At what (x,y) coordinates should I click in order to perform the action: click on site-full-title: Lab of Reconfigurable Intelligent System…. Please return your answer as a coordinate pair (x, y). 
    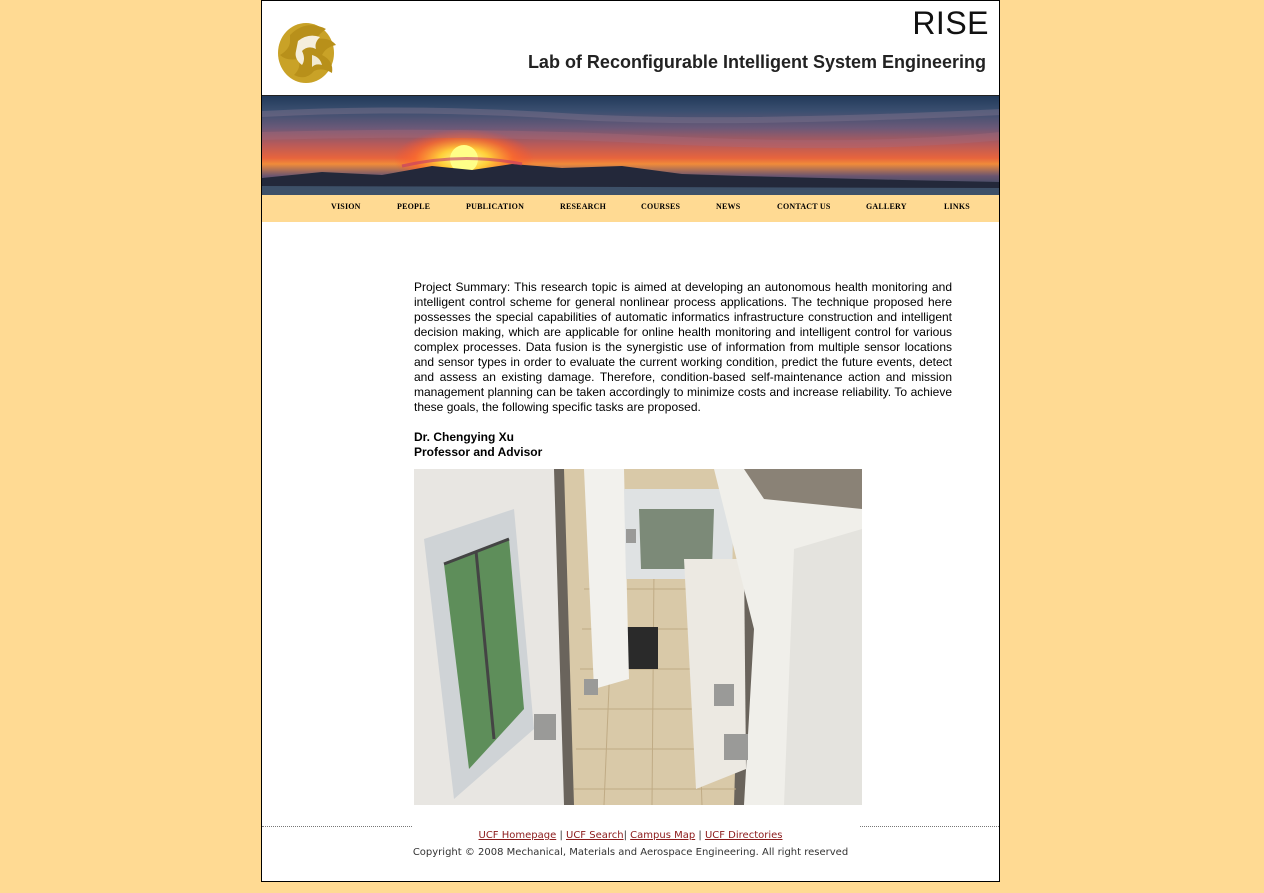
    Looking at the image, I should click on (756, 62).